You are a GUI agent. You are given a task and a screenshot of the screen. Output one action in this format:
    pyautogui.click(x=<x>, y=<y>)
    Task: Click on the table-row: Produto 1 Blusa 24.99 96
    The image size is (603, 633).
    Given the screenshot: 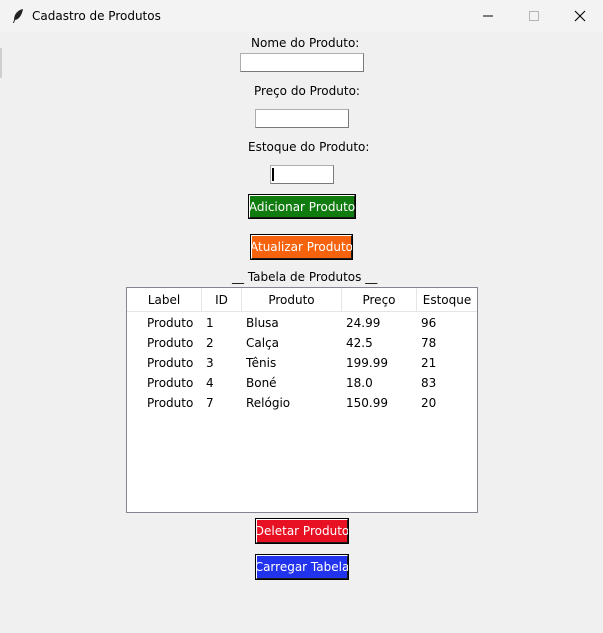 What is the action you would take?
    pyautogui.click(x=302, y=323)
    